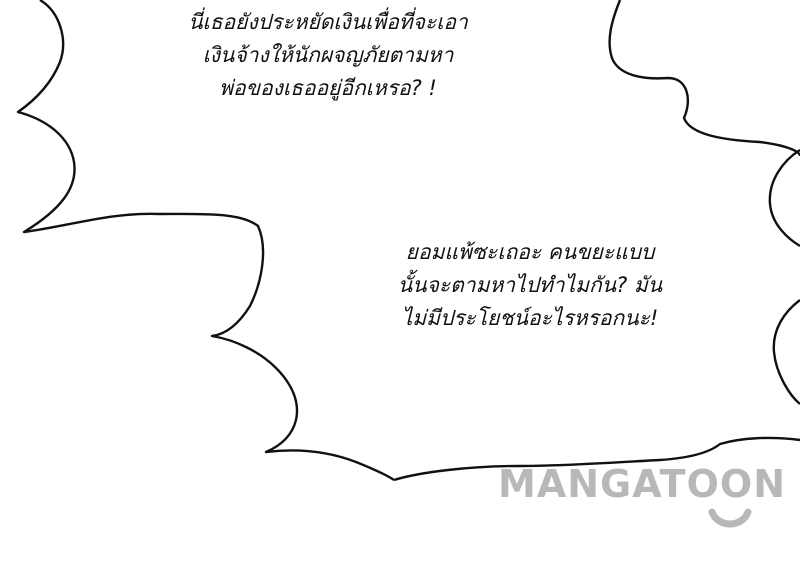  I want to click on speech-line: เงินจ้างให้นักผจญภัยตามหา, so click(328, 55).